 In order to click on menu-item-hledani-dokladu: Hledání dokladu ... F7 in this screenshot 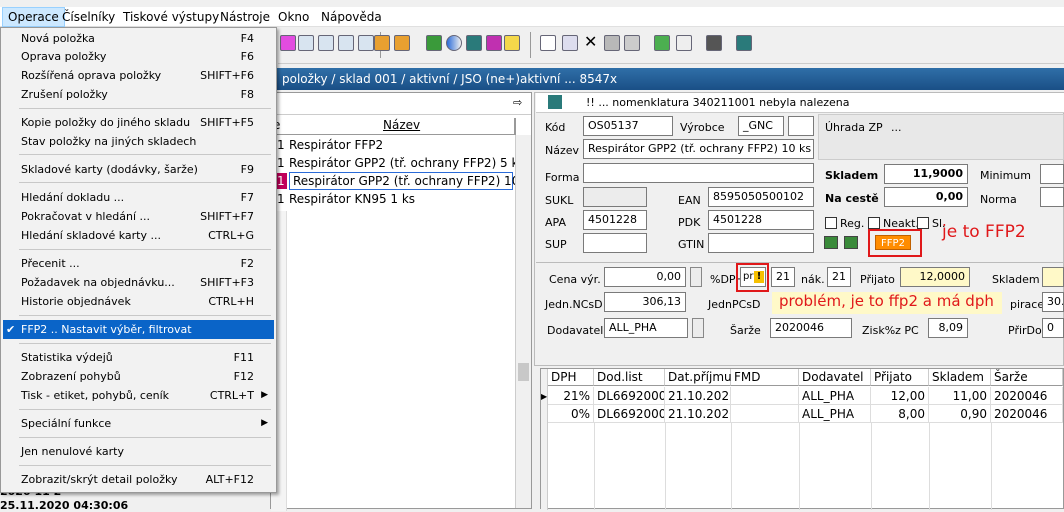, I will do `click(138, 197)`.